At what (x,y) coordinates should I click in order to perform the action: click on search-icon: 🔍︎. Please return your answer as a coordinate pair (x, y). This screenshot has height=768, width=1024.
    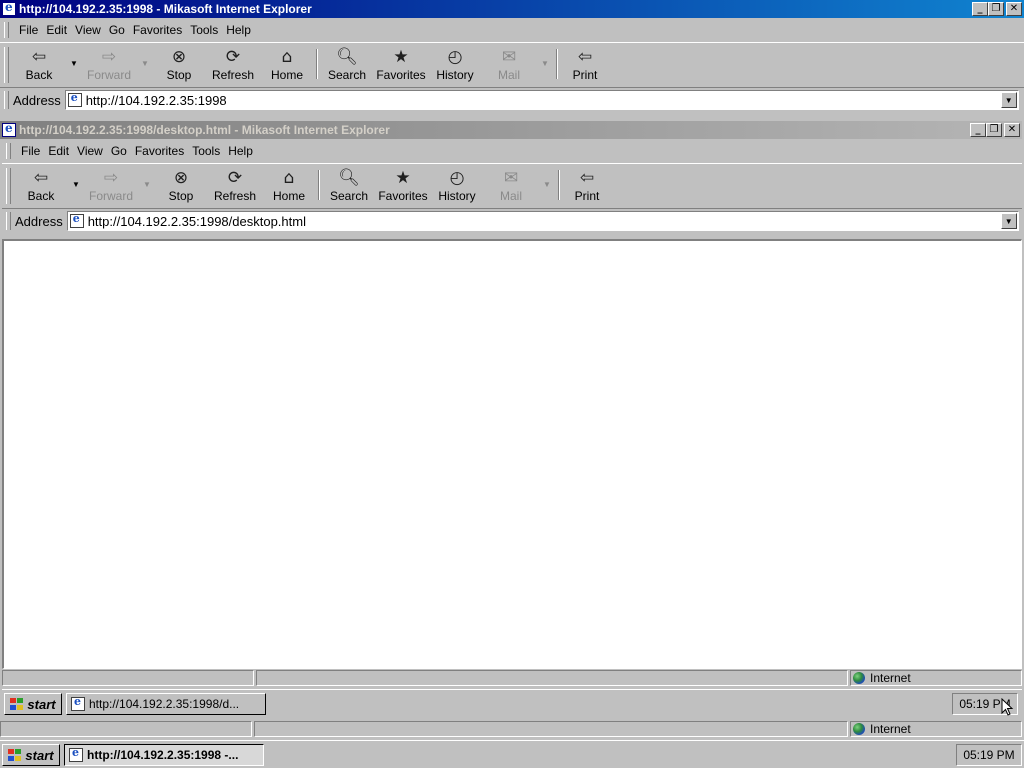
    Looking at the image, I should click on (349, 178).